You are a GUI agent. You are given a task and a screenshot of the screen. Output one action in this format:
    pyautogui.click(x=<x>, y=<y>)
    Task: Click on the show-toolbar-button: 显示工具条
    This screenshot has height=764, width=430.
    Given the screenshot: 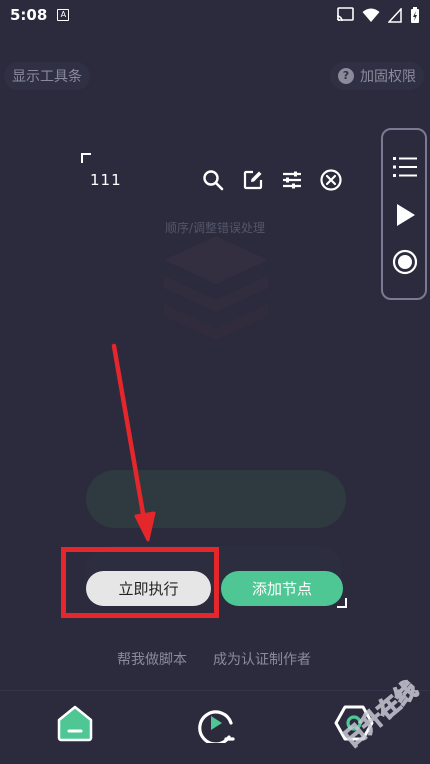 What is the action you would take?
    pyautogui.click(x=47, y=76)
    